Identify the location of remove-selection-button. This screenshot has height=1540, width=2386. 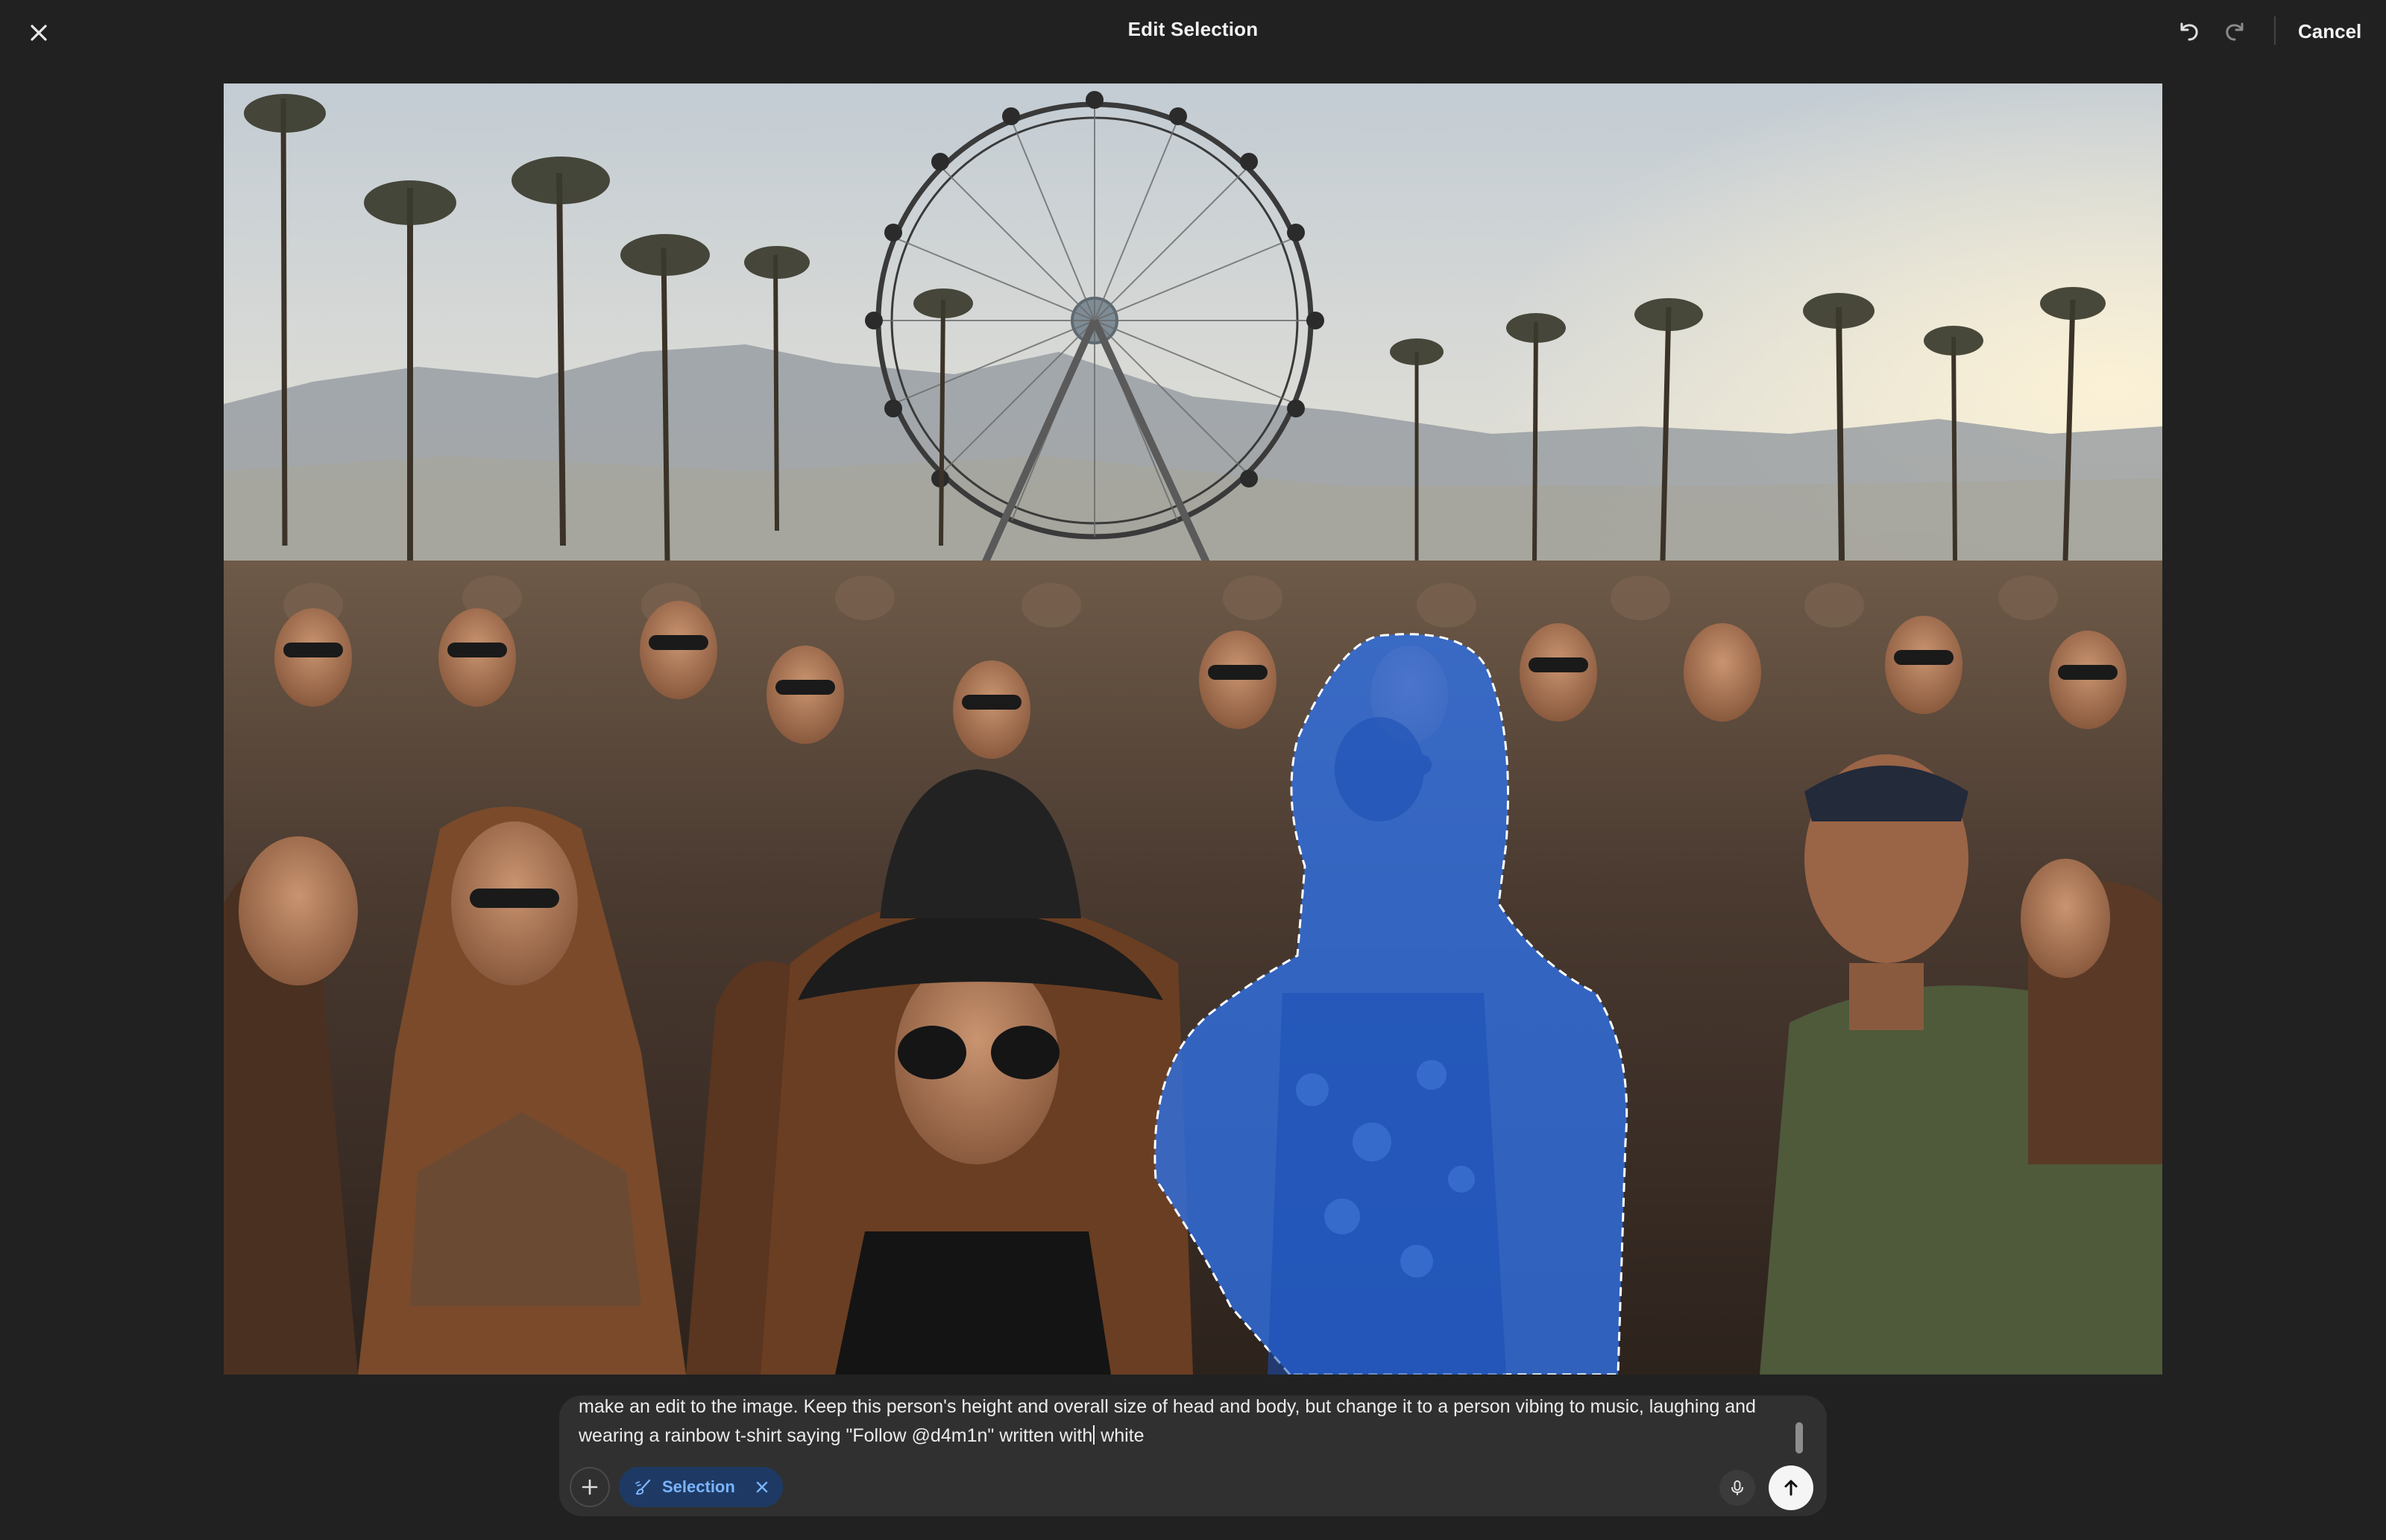
(762, 1487).